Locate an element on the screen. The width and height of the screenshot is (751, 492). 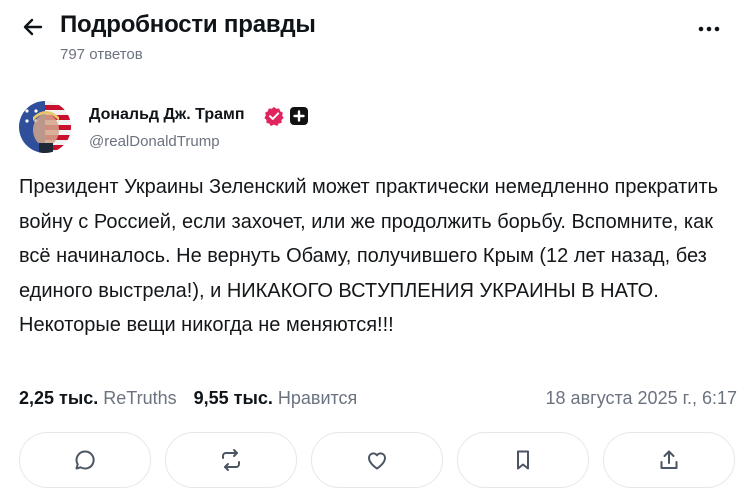
replies-count: 797 ответов is located at coordinates (101, 54).